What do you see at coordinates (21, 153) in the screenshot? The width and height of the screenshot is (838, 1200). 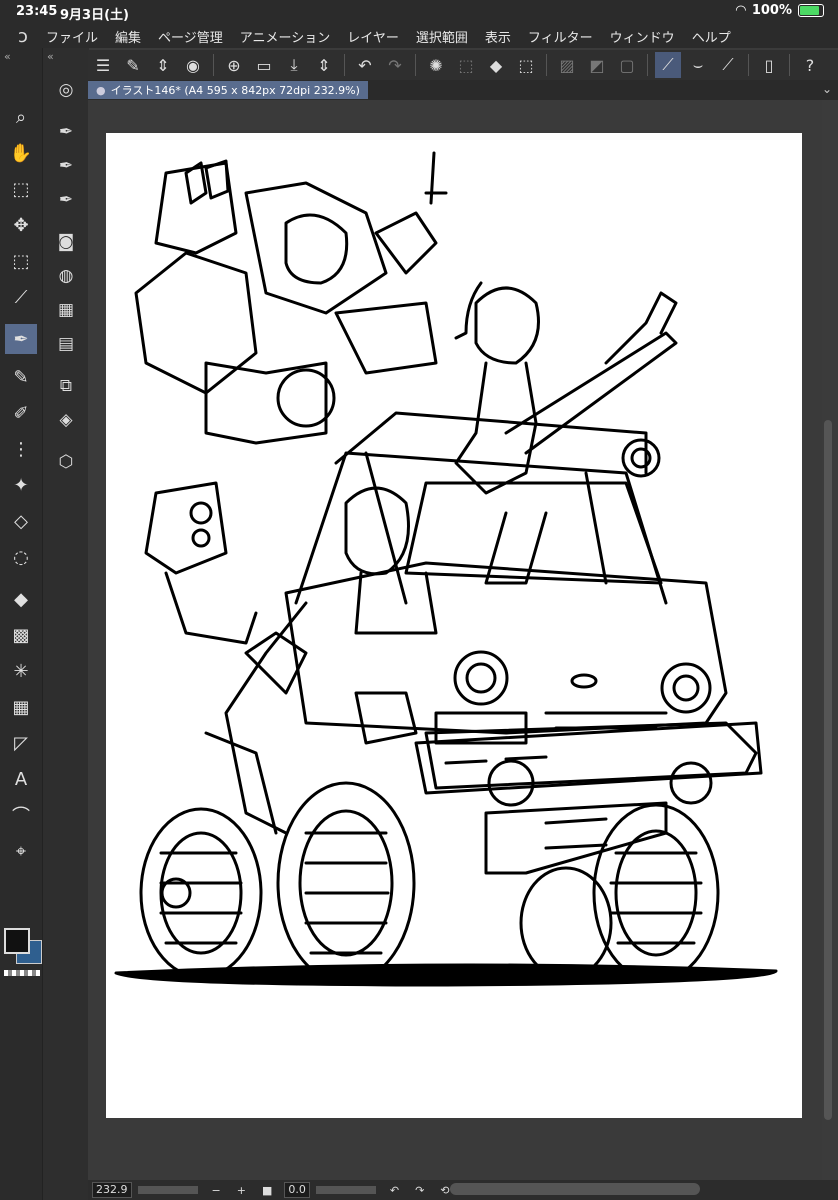 I see `hand-icon: ✋` at bounding box center [21, 153].